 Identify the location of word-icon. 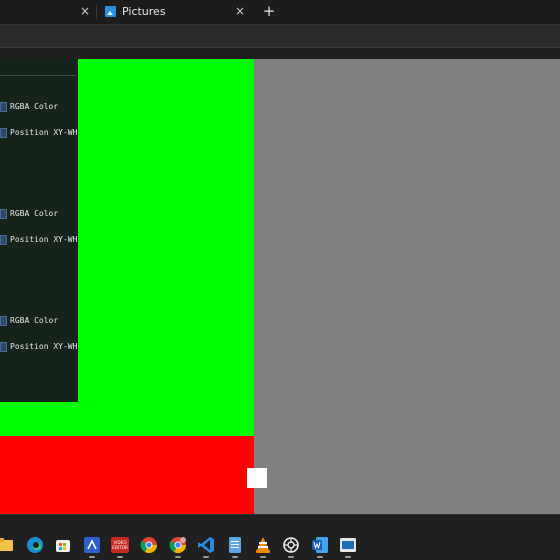
(320, 545).